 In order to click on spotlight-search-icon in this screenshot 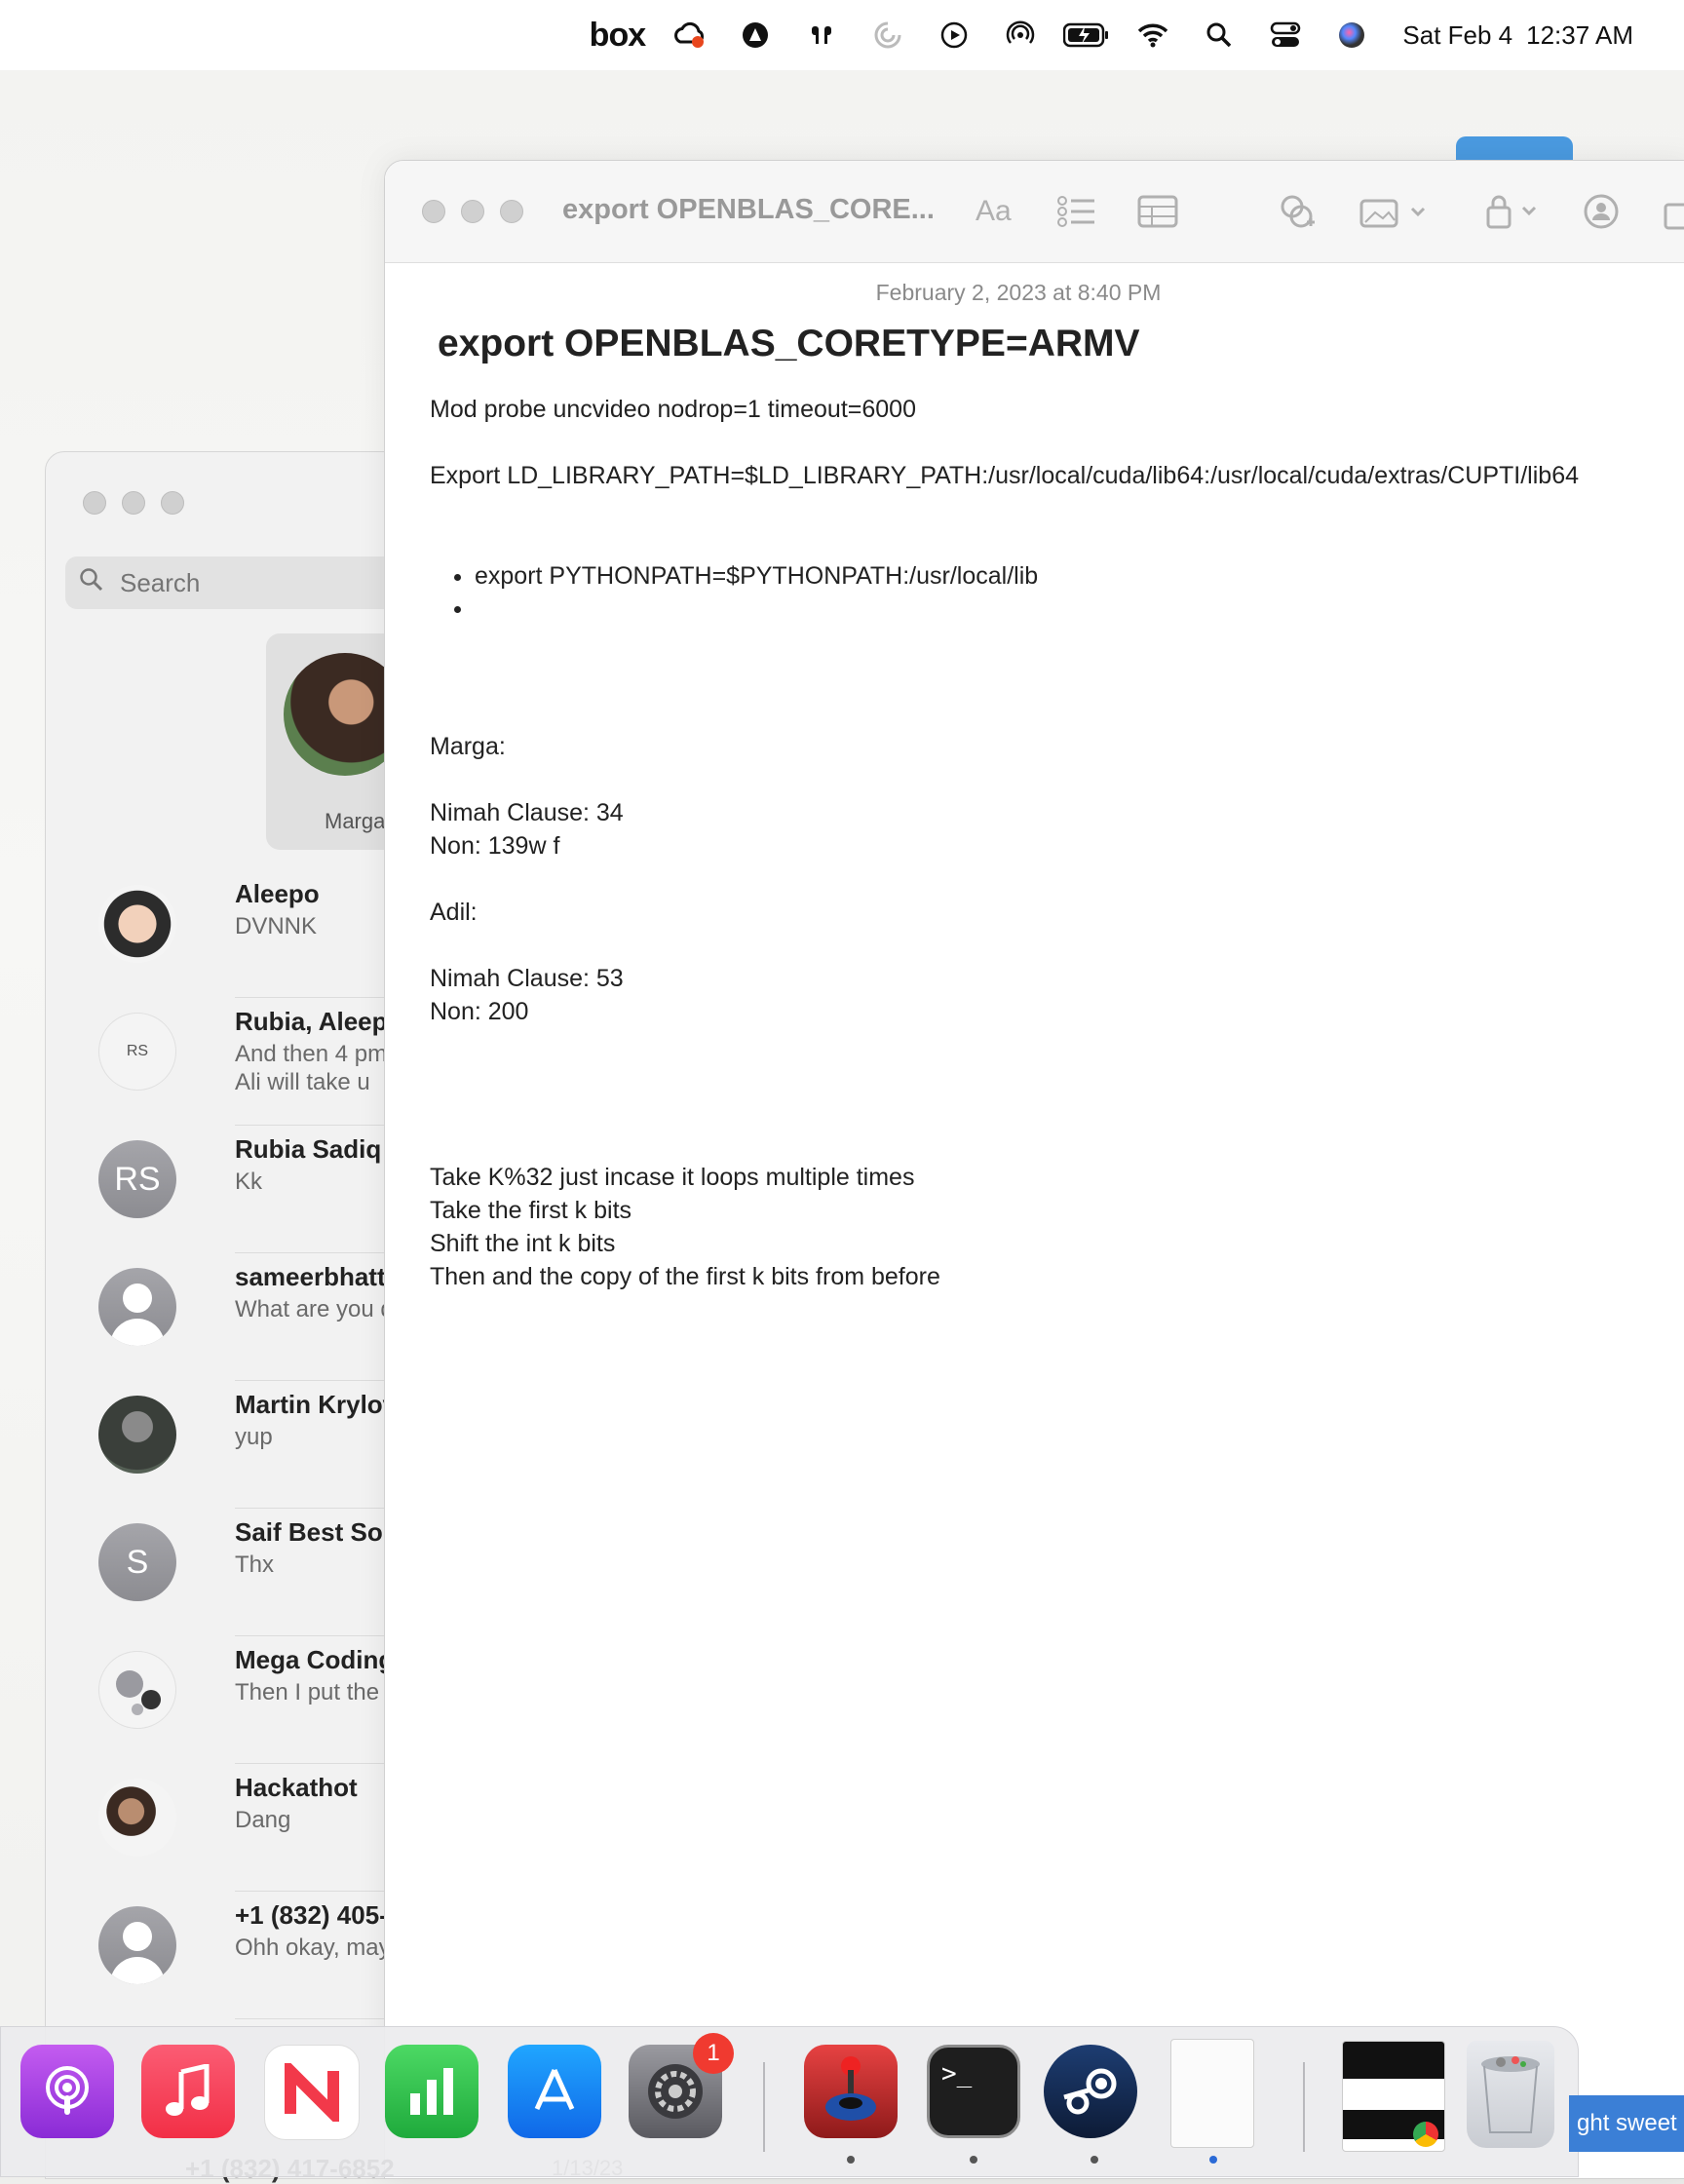, I will do `click(1219, 35)`.